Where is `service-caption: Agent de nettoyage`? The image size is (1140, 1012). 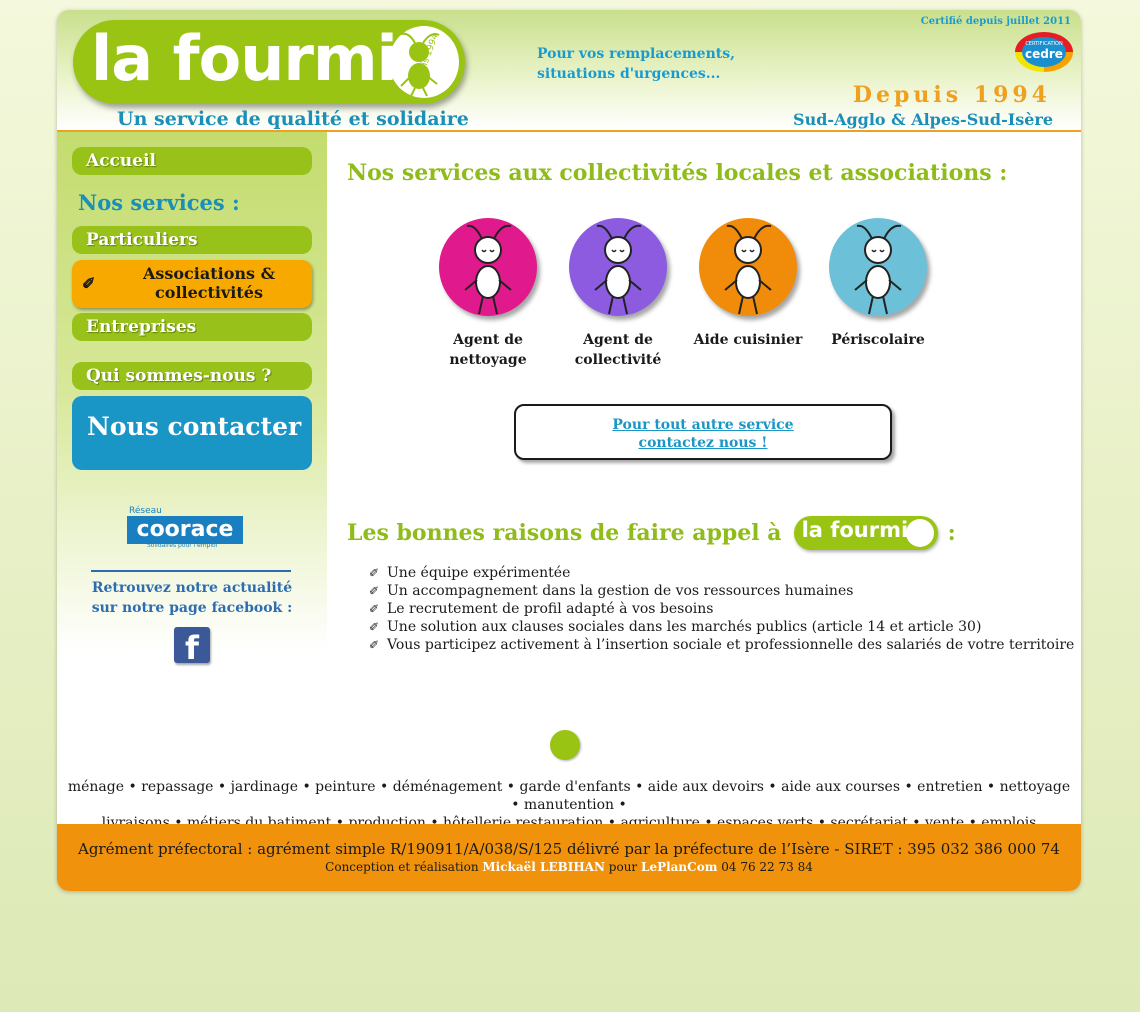
service-caption: Agent de nettoyage is located at coordinates (488, 350).